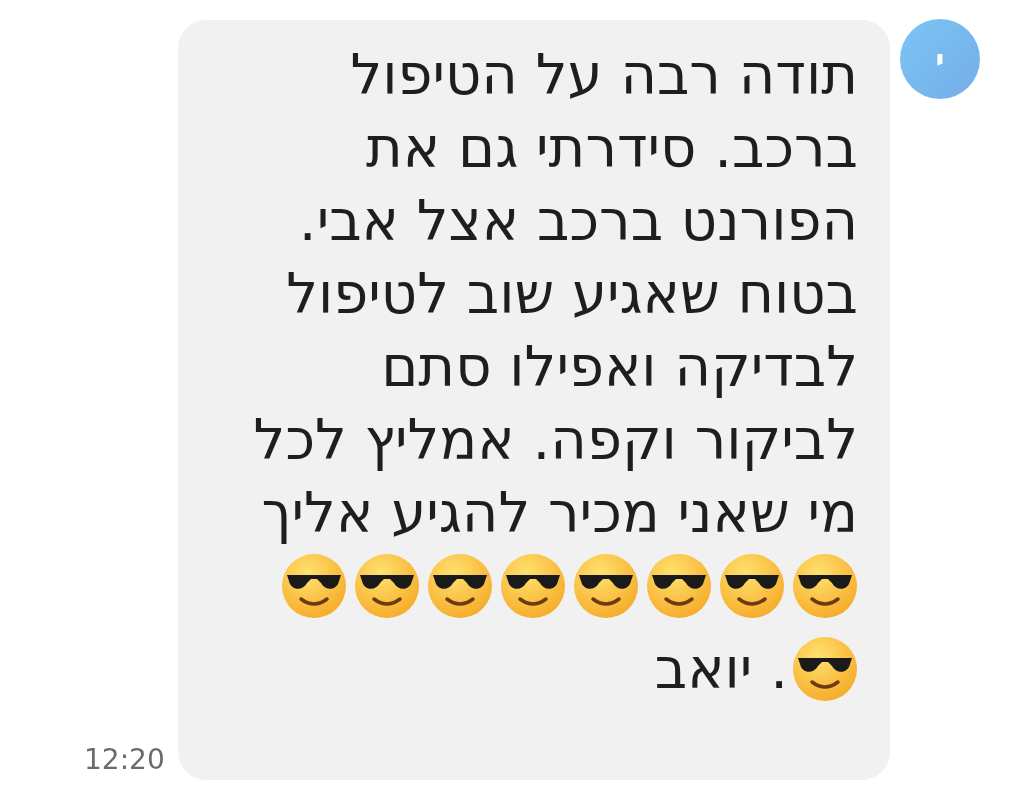  I want to click on avatar: י, so click(940, 59).